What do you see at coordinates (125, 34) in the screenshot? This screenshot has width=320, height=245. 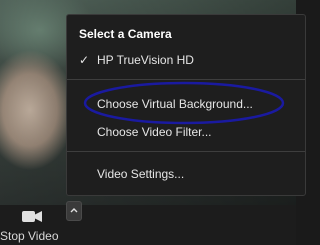 I see `menu-header: Select a Camera` at bounding box center [125, 34].